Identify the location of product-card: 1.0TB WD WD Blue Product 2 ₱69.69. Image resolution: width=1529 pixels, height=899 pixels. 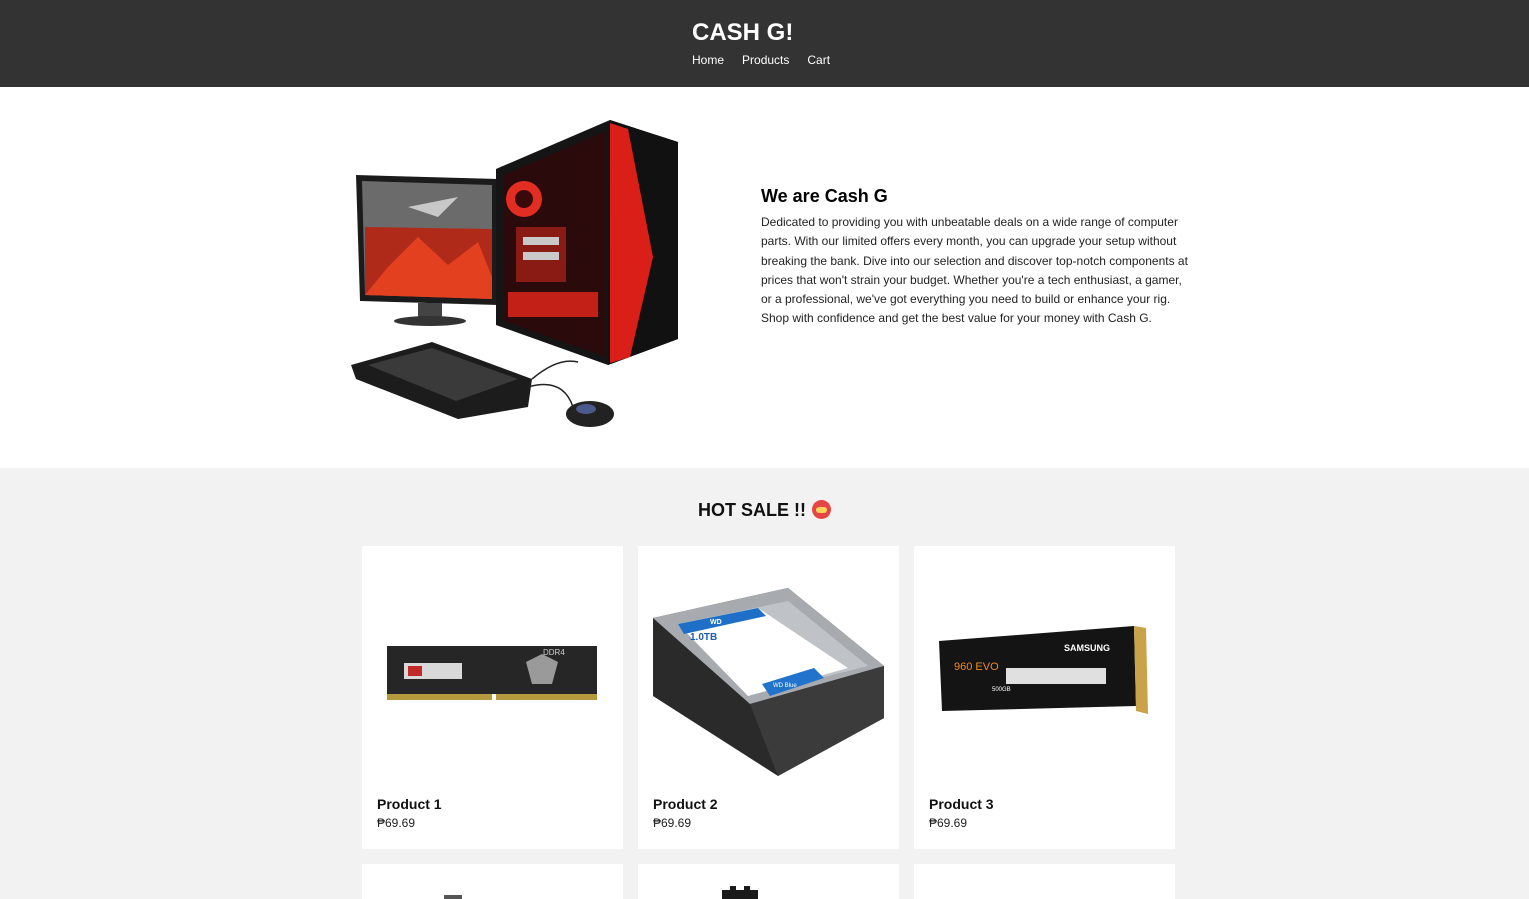
(768, 697).